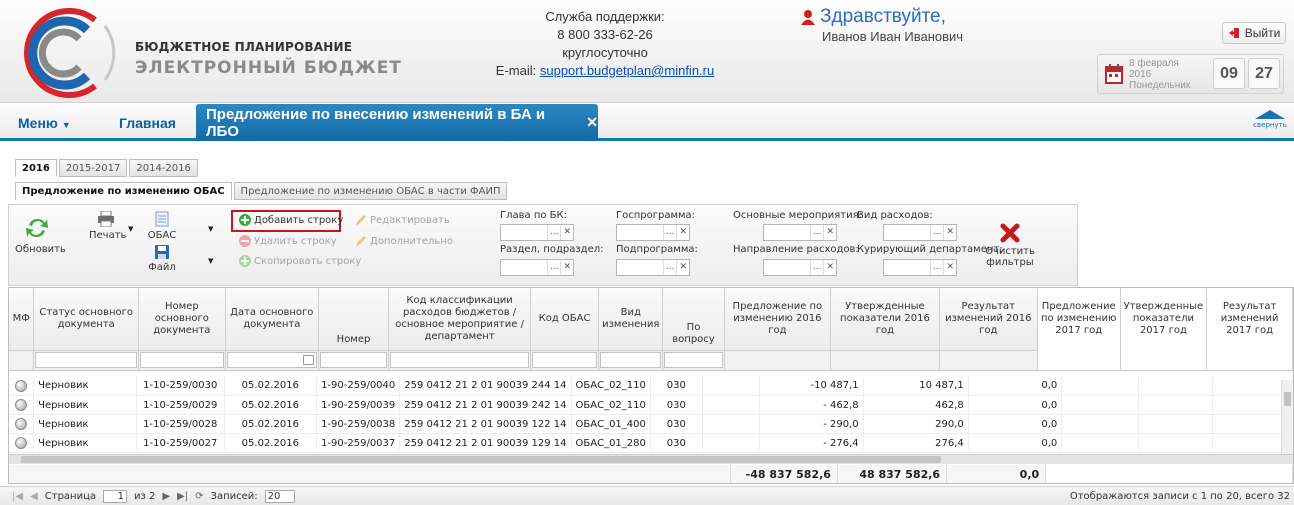 This screenshot has height=505, width=1294. I want to click on filter-main-events-input: ... ✕, so click(800, 232).